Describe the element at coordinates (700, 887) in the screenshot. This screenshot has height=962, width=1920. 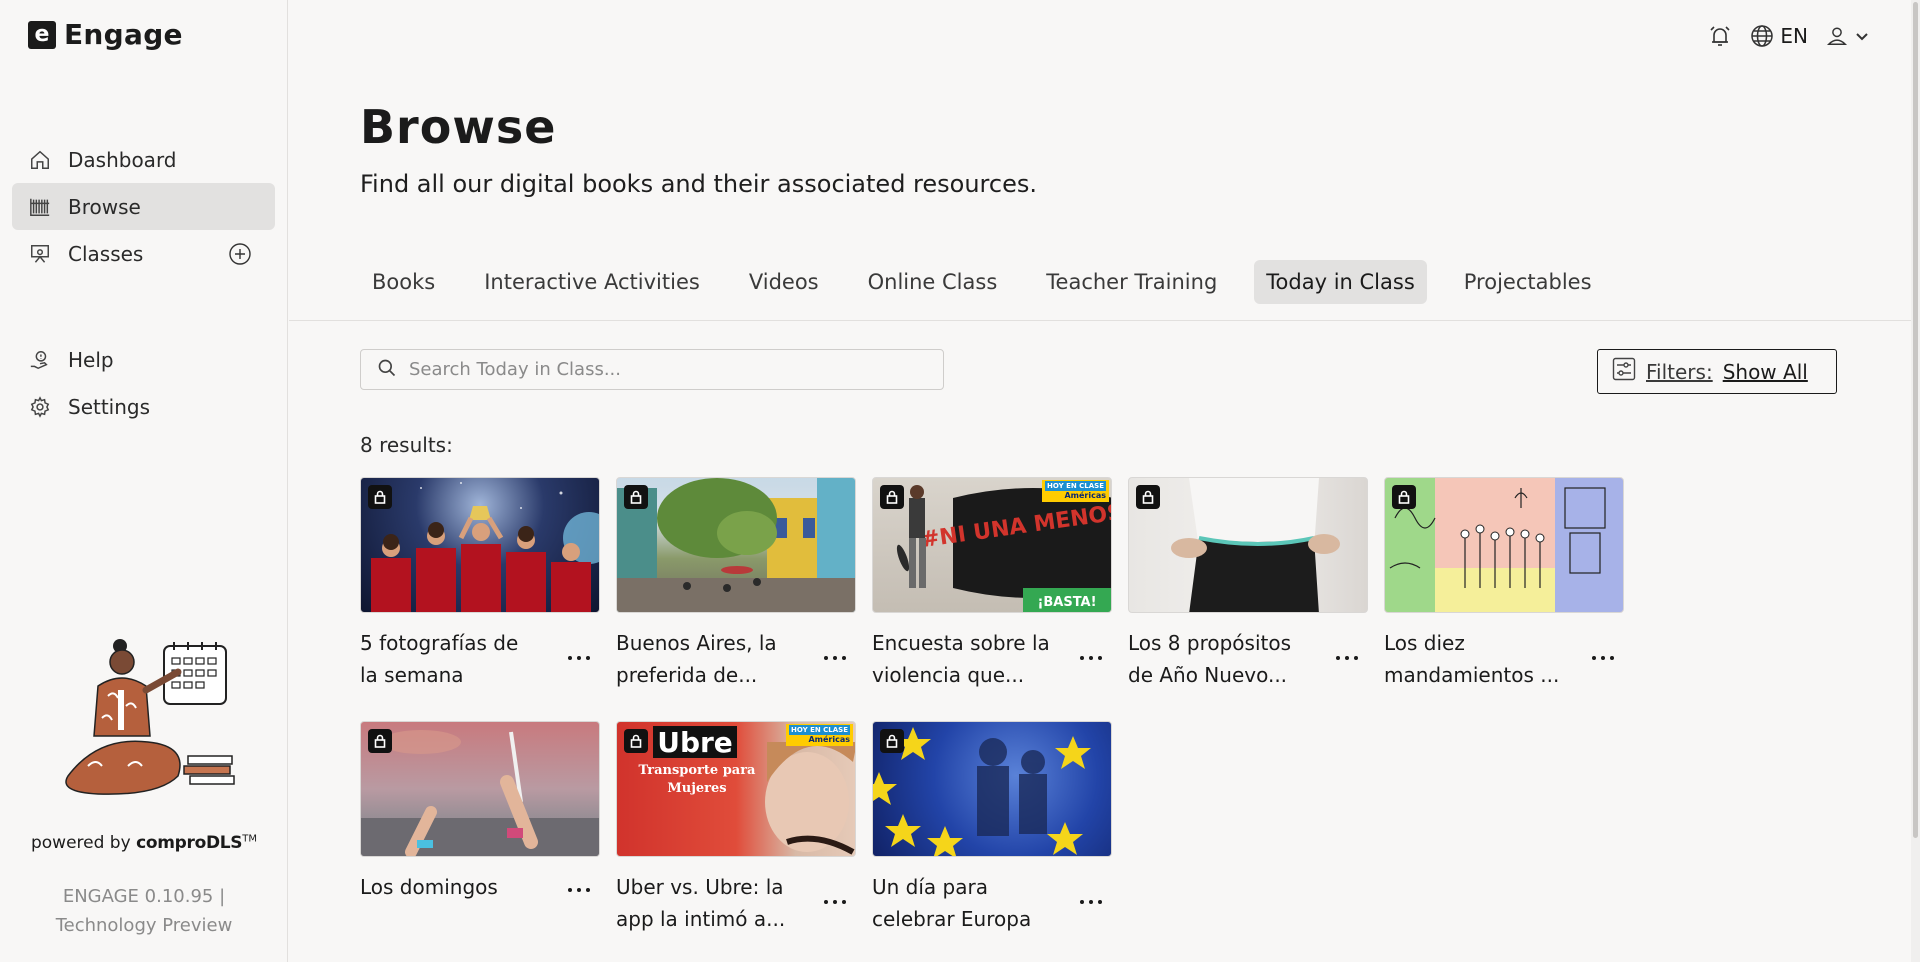
I see `card-title-line: Uber vs. Ubre: la` at that location.